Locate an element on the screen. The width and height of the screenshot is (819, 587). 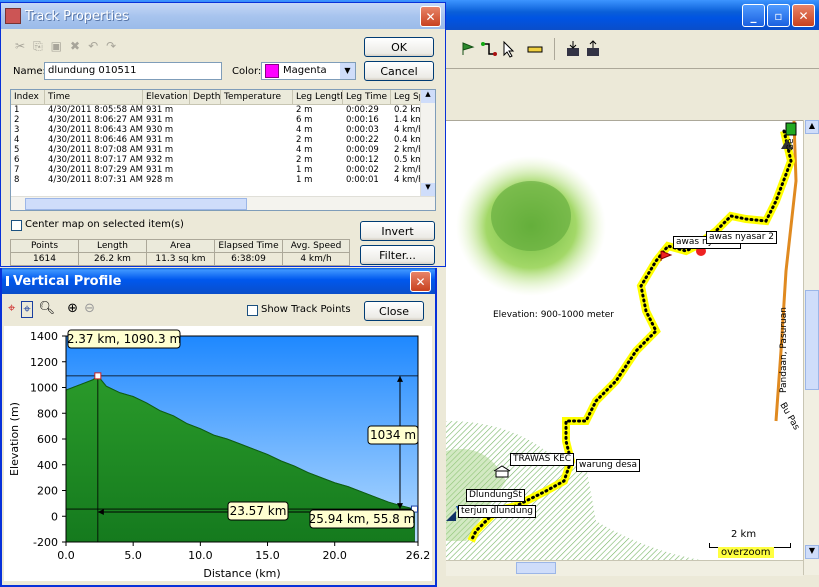
y-tick-label: 600 is located at coordinates (47, 439).